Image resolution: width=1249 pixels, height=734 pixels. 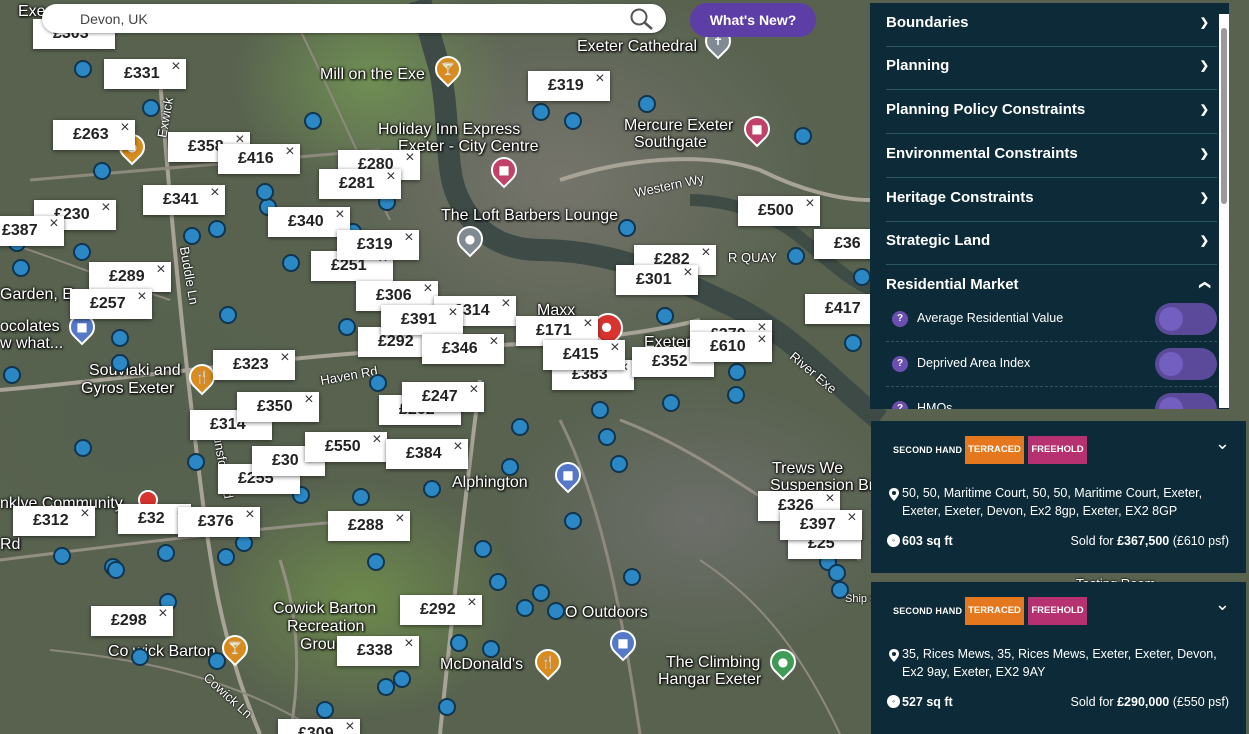 What do you see at coordinates (779, 210) in the screenshot?
I see `price-label: £500 ×` at bounding box center [779, 210].